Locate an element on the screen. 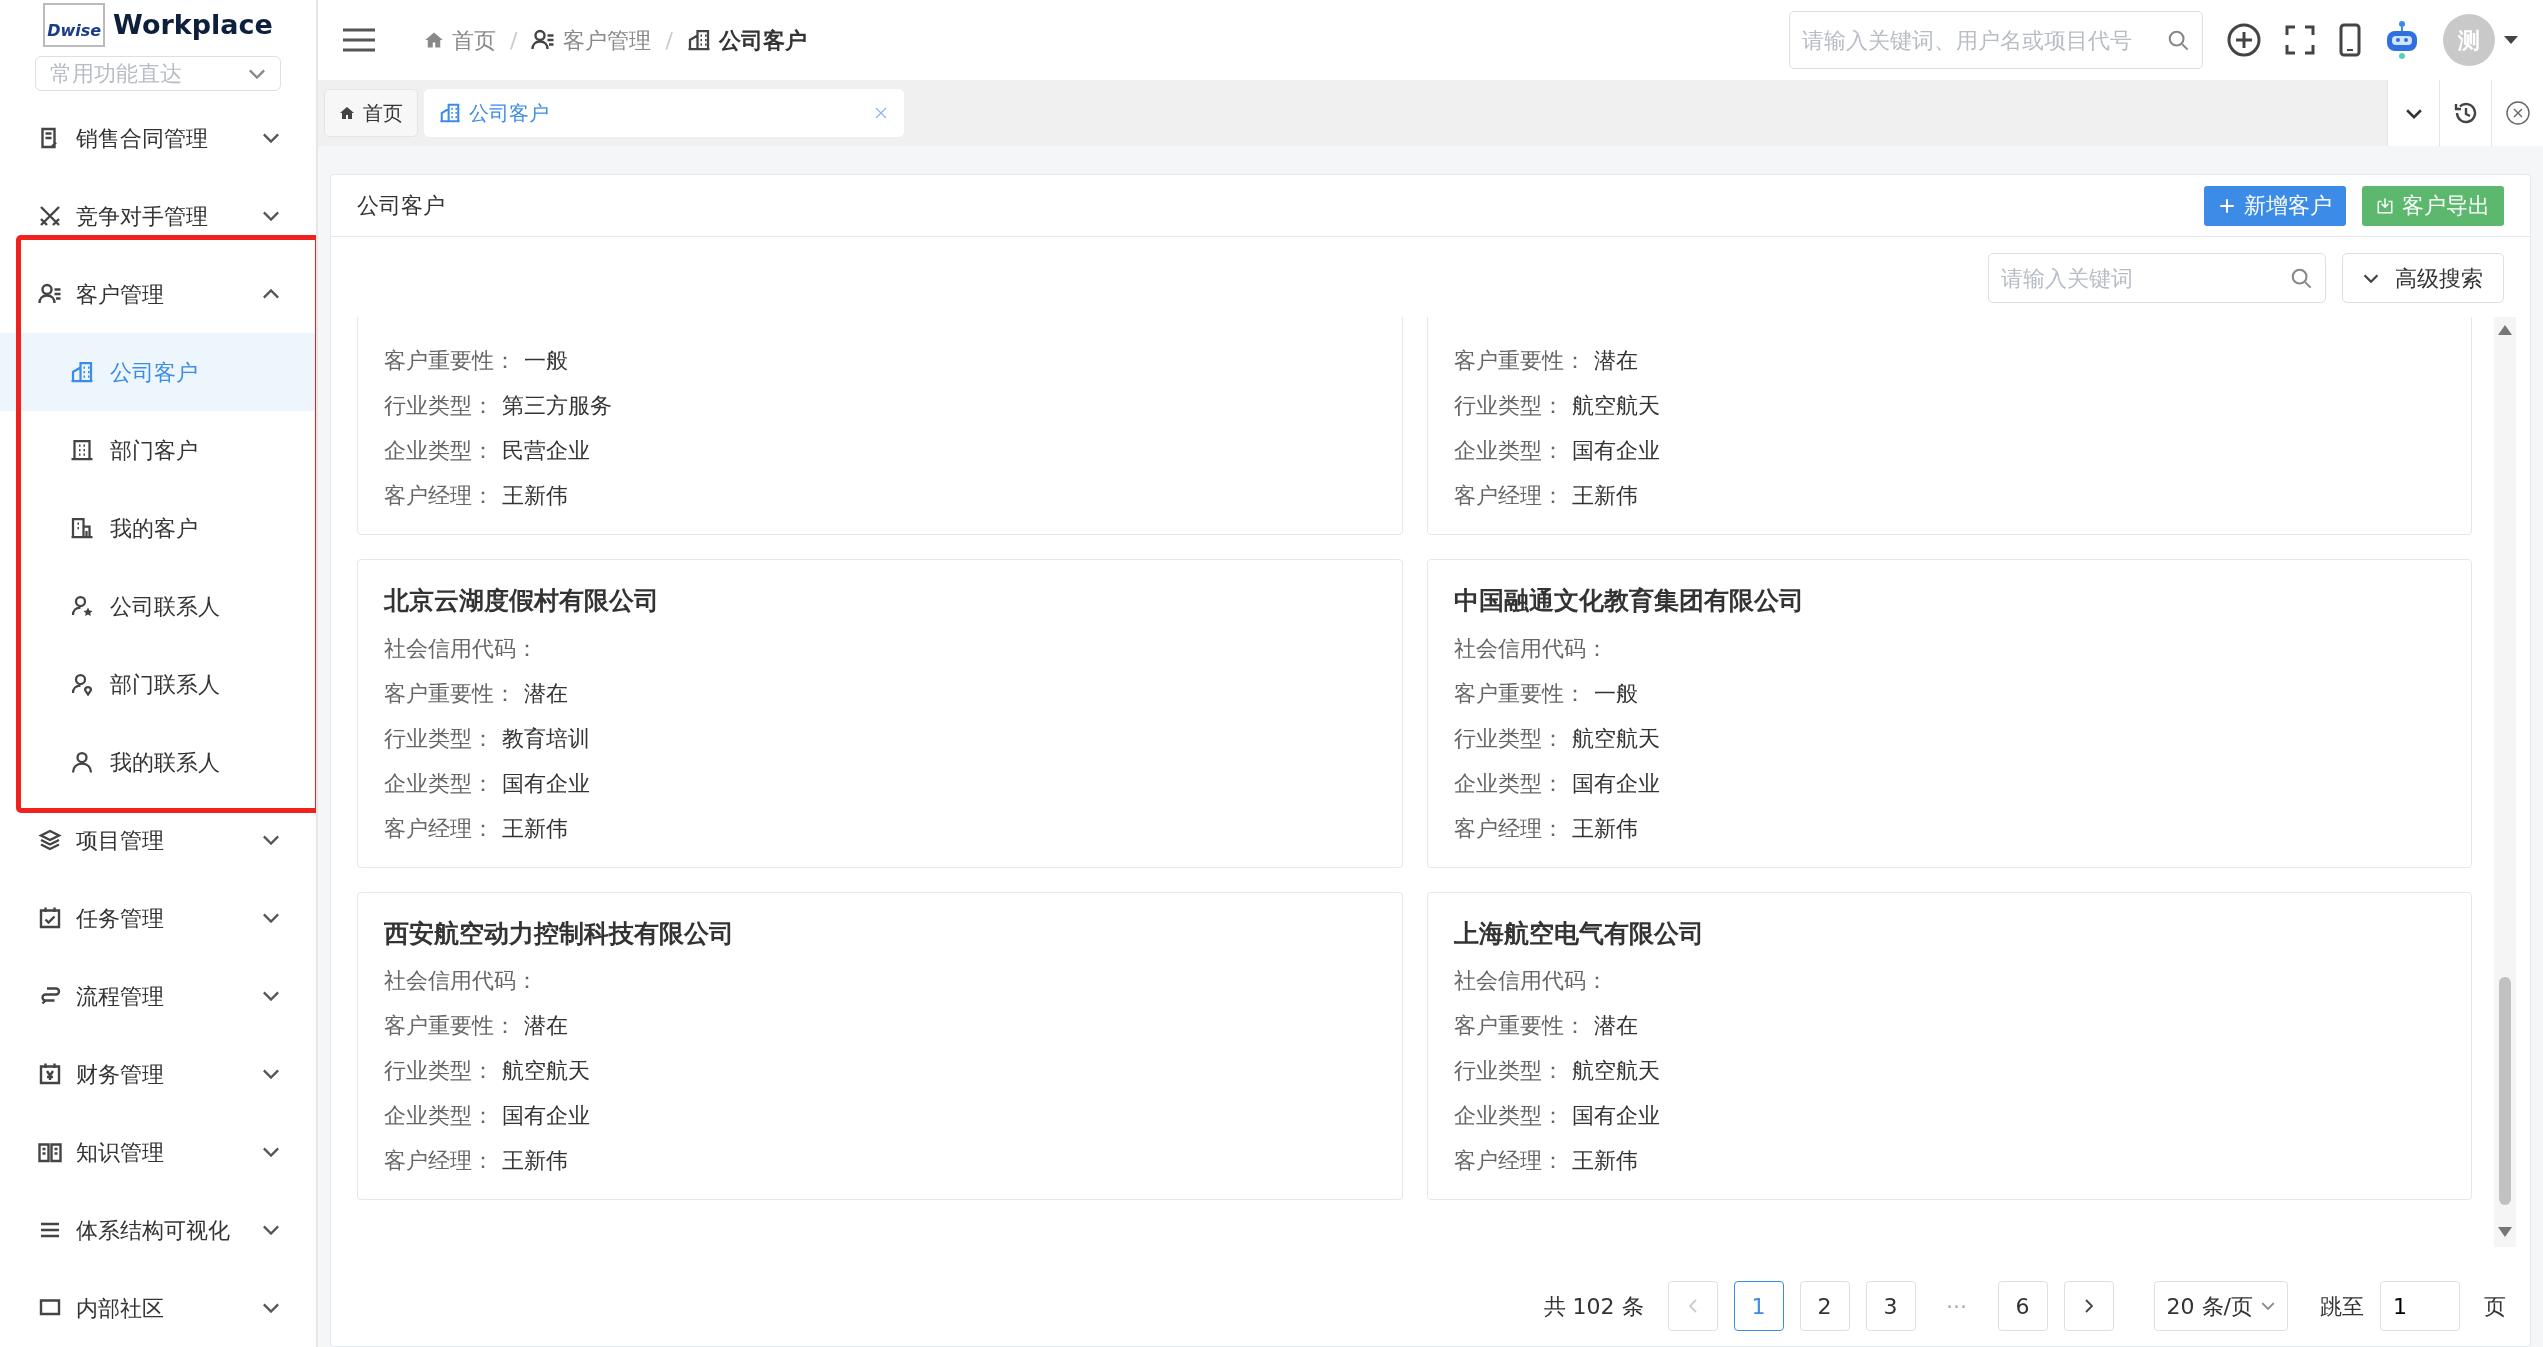 The image size is (2543, 1347). user-list-icon is located at coordinates (543, 40).